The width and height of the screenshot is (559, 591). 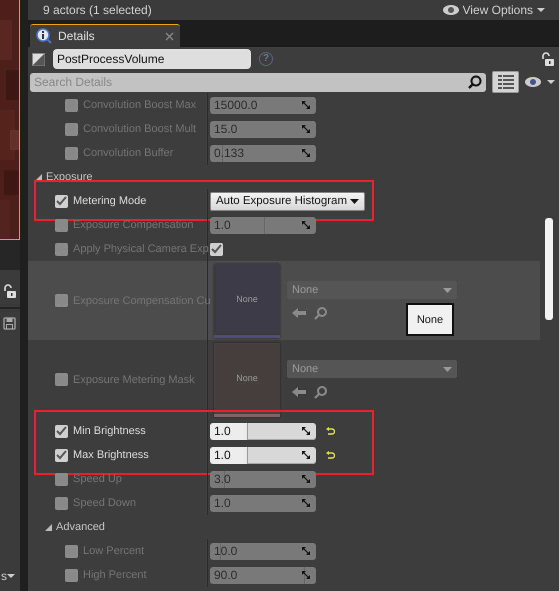 What do you see at coordinates (263, 551) in the screenshot?
I see `number-field: 10.0` at bounding box center [263, 551].